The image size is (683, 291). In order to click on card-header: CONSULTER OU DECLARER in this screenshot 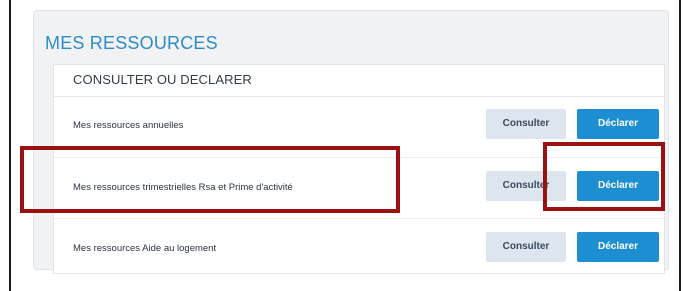, I will do `click(359, 81)`.